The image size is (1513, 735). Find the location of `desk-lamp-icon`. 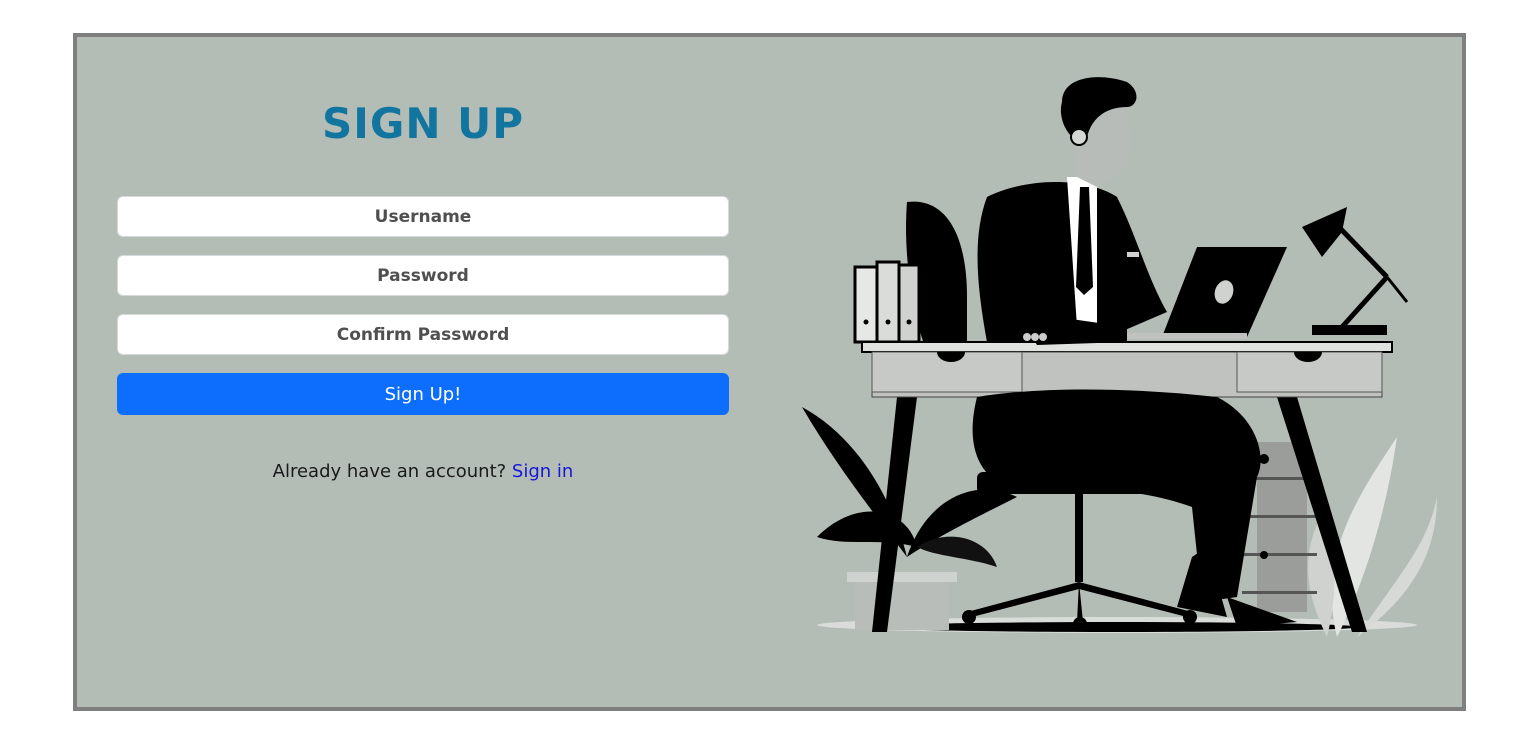

desk-lamp-icon is located at coordinates (1355, 271).